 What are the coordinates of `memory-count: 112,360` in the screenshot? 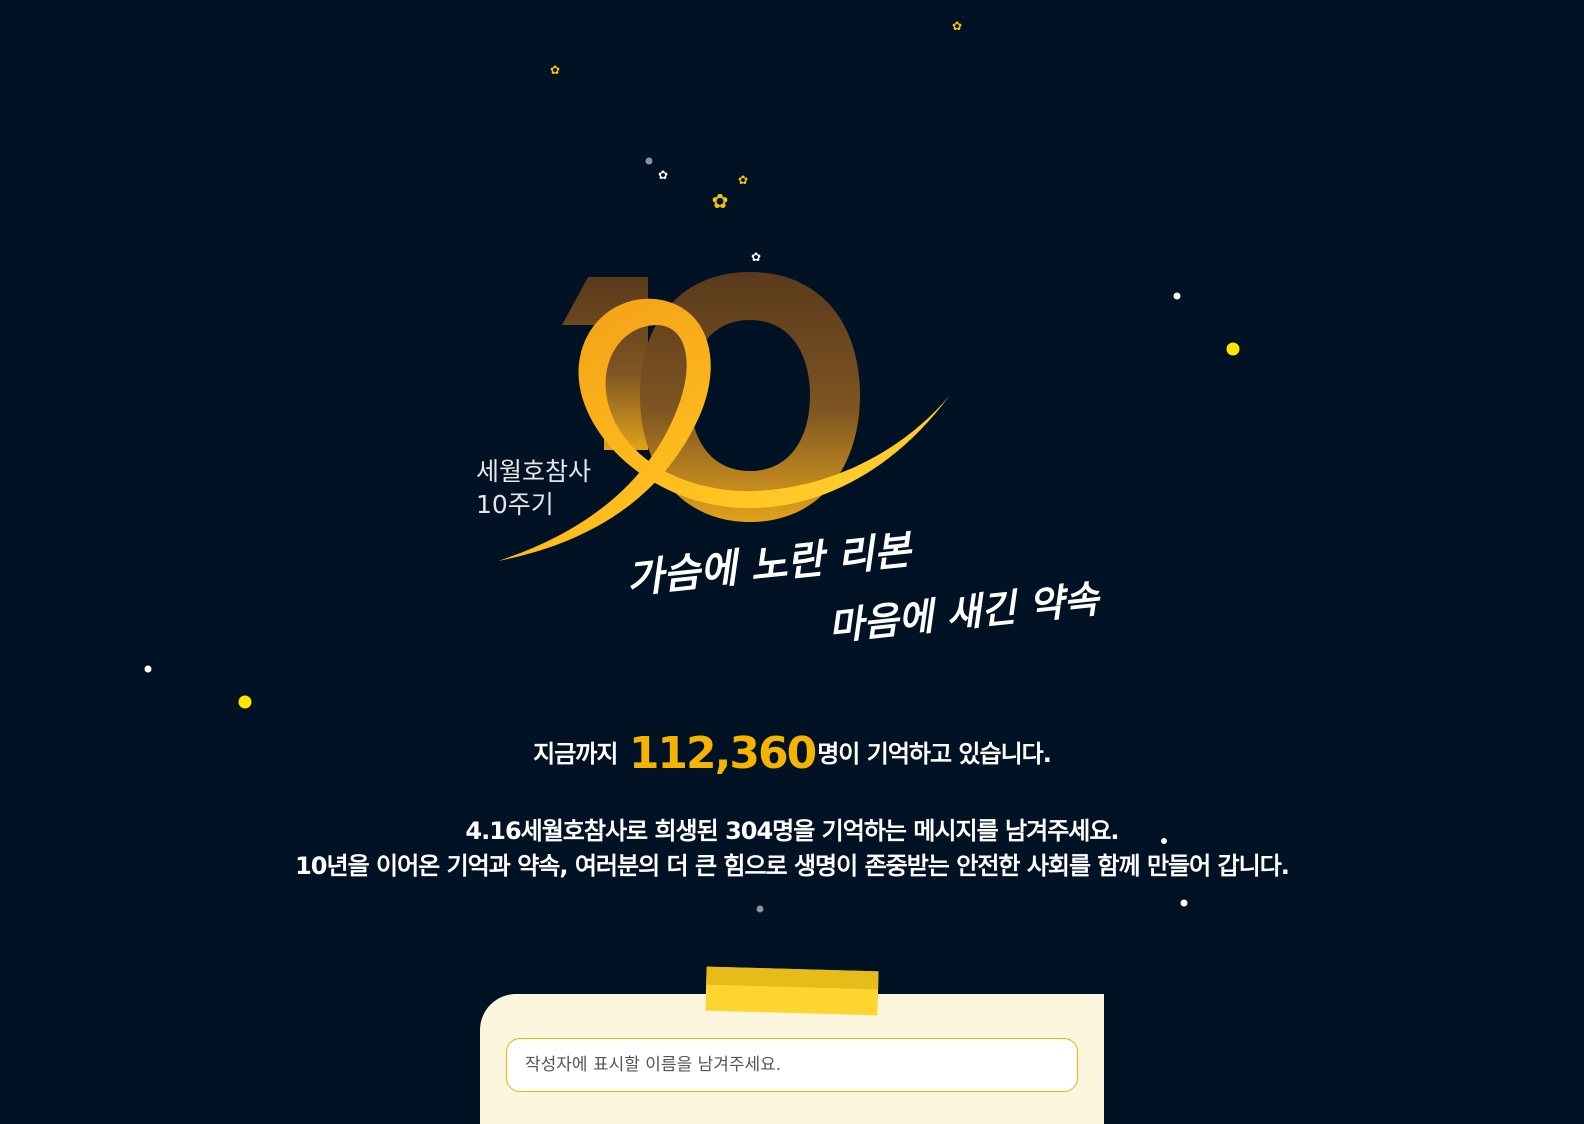 It's located at (722, 753).